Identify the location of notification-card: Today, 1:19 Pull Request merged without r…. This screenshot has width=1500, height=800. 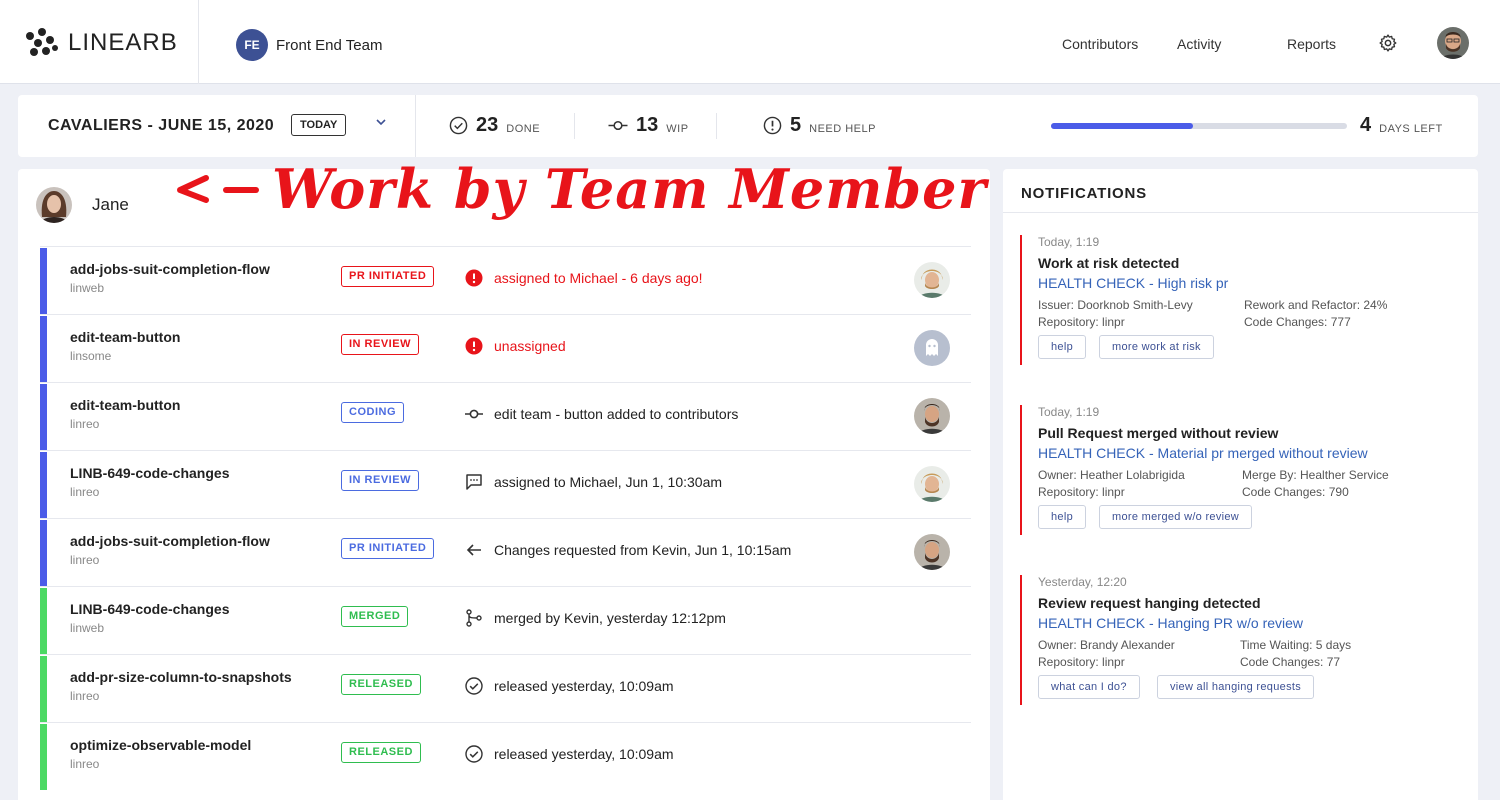
(1240, 470).